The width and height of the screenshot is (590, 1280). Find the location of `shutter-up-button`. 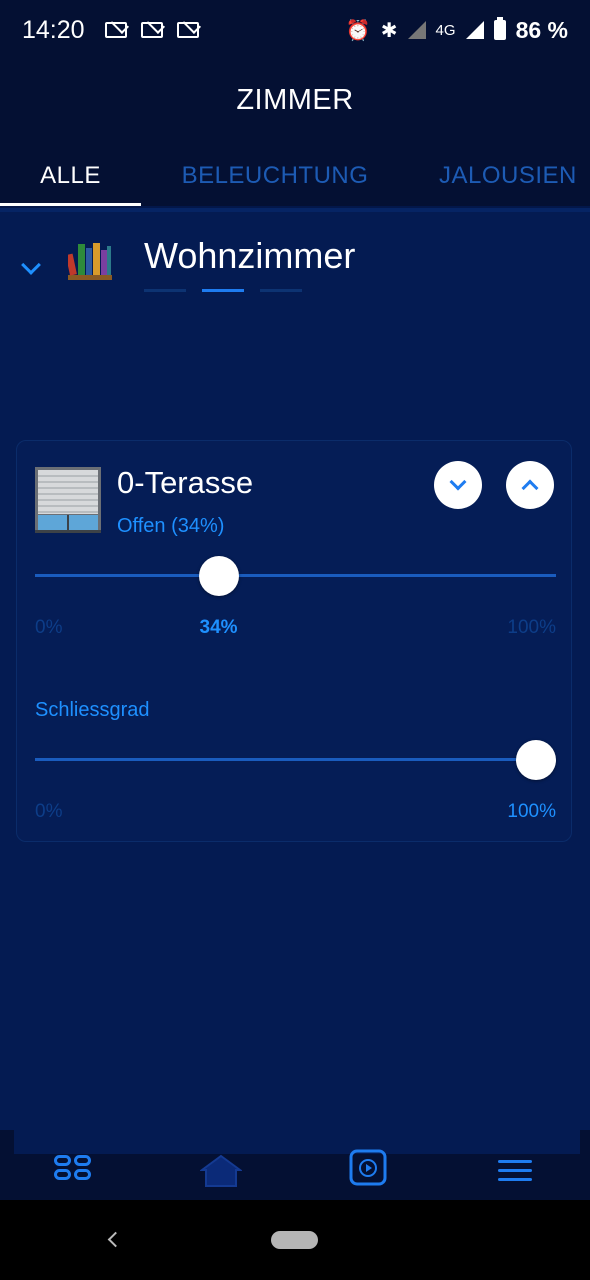

shutter-up-button is located at coordinates (530, 485).